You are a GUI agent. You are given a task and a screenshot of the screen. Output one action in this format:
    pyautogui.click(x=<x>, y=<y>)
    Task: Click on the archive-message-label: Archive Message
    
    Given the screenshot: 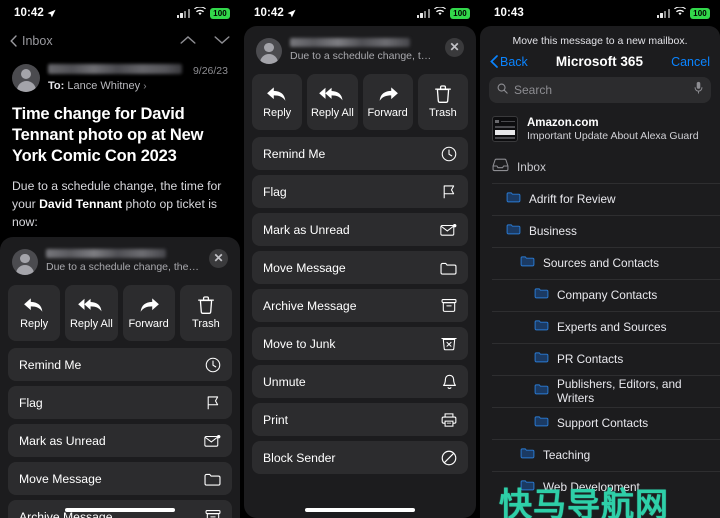 What is the action you would take?
    pyautogui.click(x=310, y=305)
    